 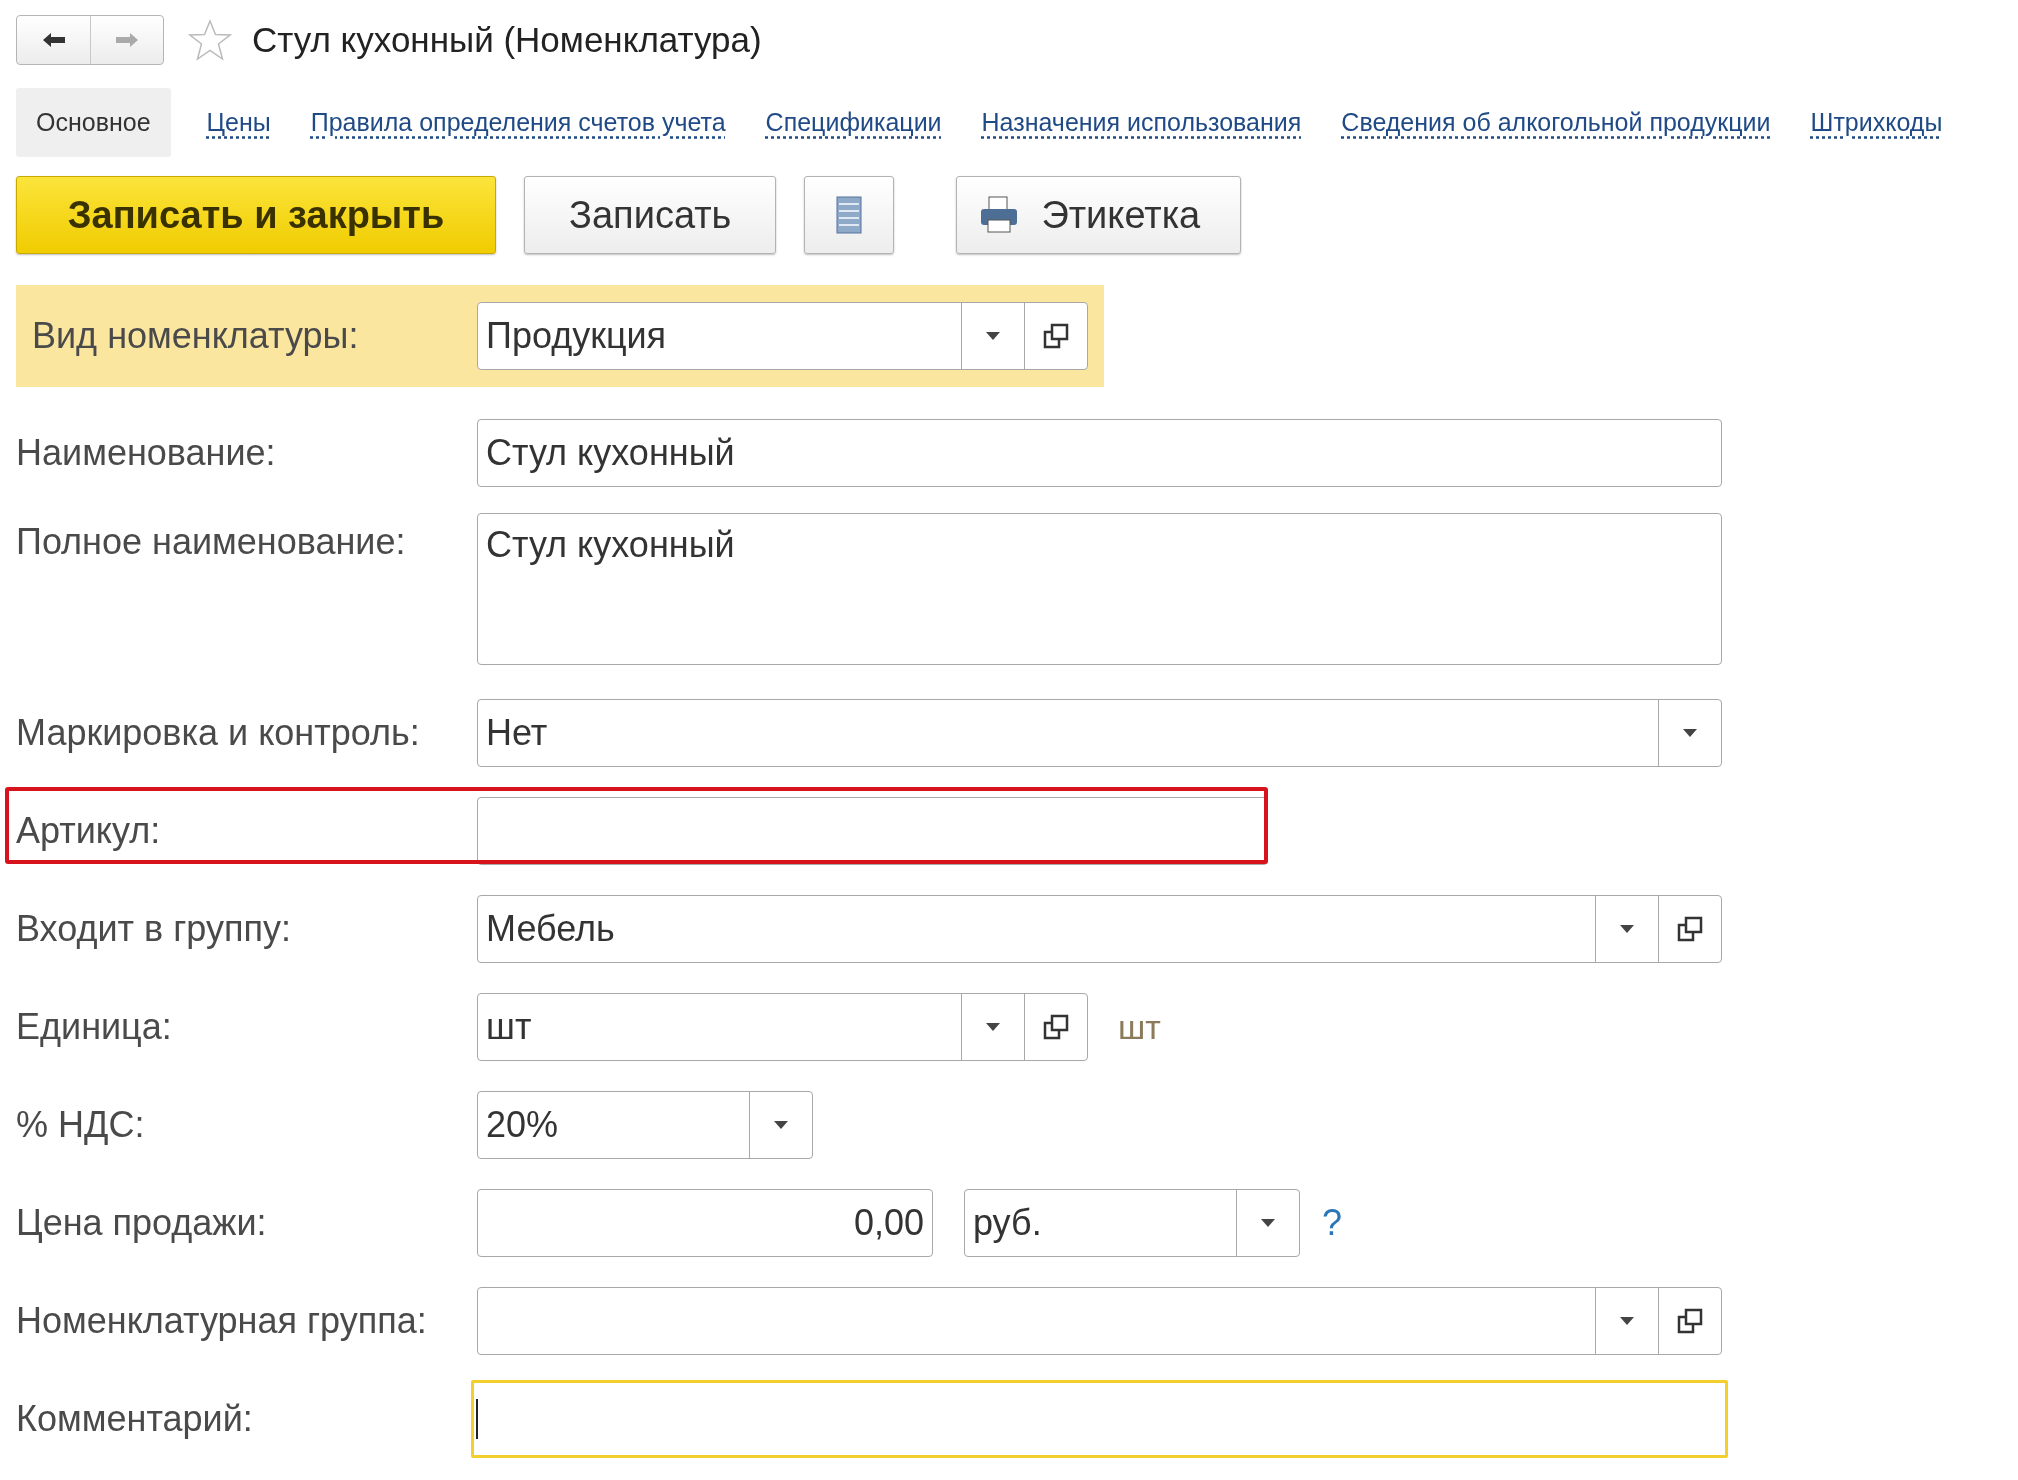 I want to click on window-title: Стул кухонный (Номенклатура), so click(x=507, y=40).